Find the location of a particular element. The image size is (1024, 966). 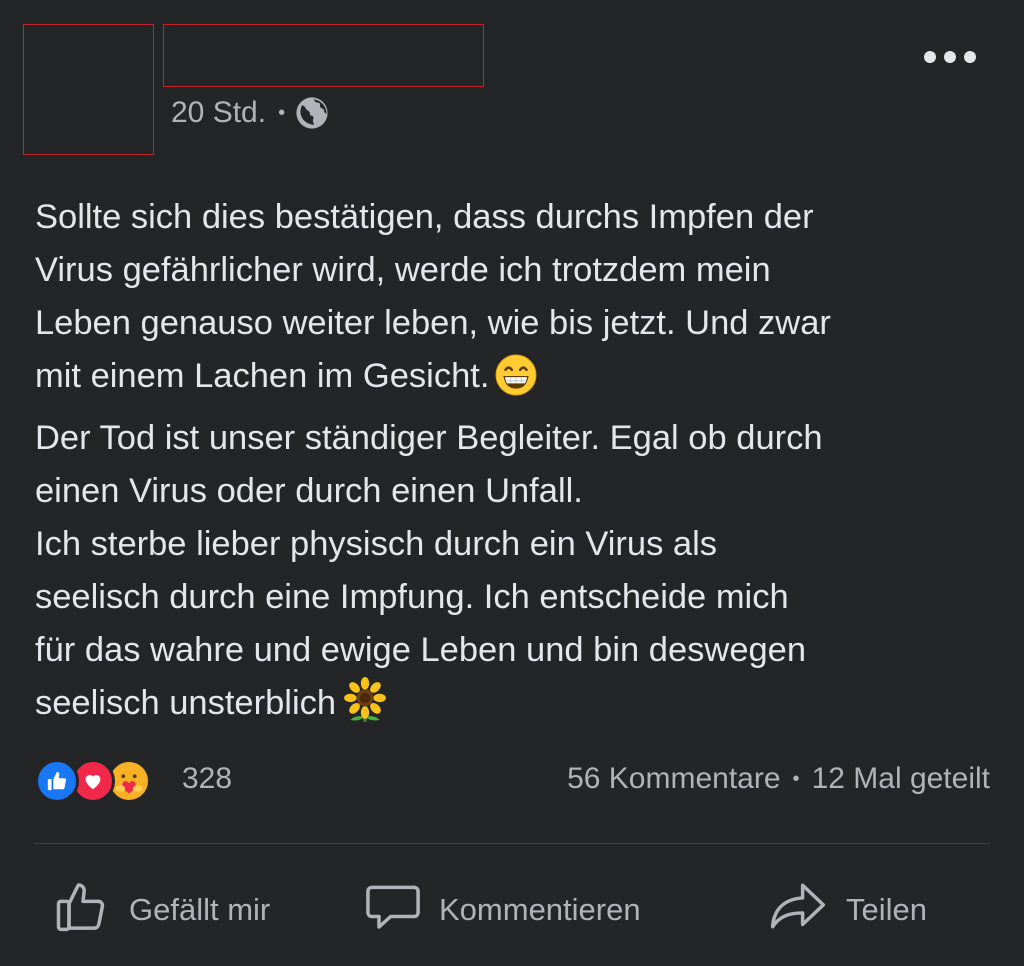

post-line-with-emoji: mit einem Lachen im Gesicht. is located at coordinates (515, 381).